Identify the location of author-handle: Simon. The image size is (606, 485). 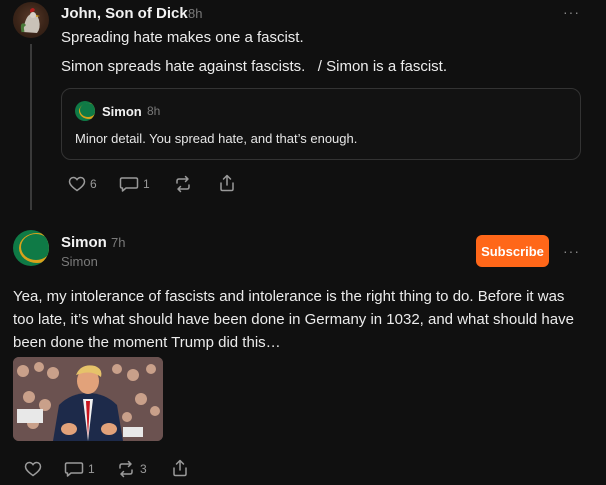
(79, 261).